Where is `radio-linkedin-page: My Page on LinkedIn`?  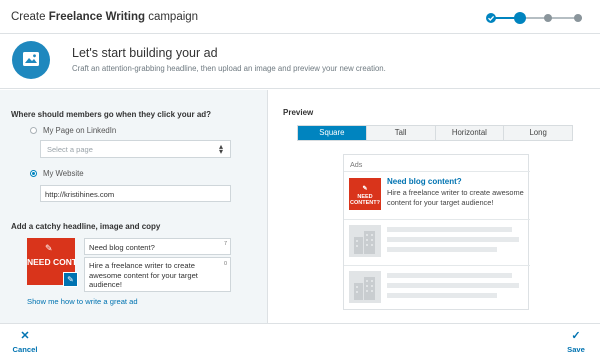
radio-linkedin-page: My Page on LinkedIn is located at coordinates (73, 130).